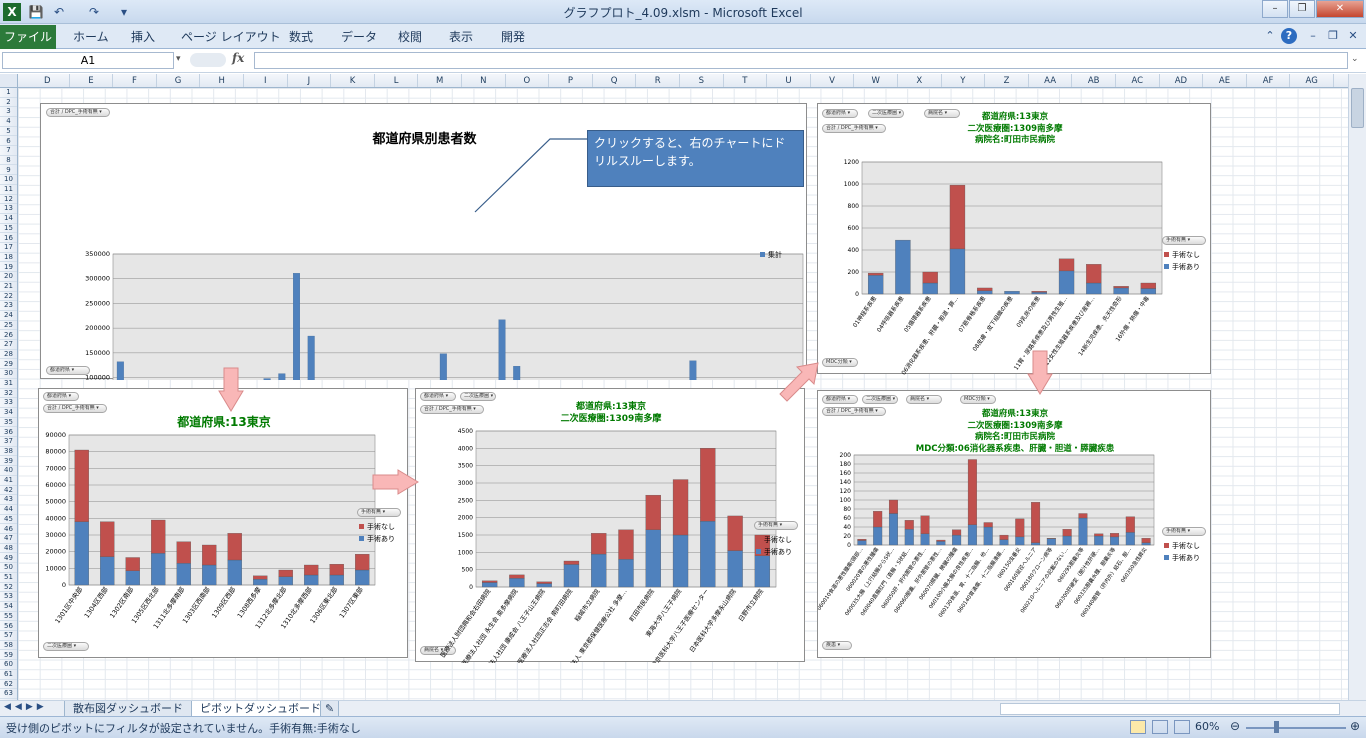 The height and width of the screenshot is (738, 1366). I want to click on tab-view: 表示, so click(461, 36).